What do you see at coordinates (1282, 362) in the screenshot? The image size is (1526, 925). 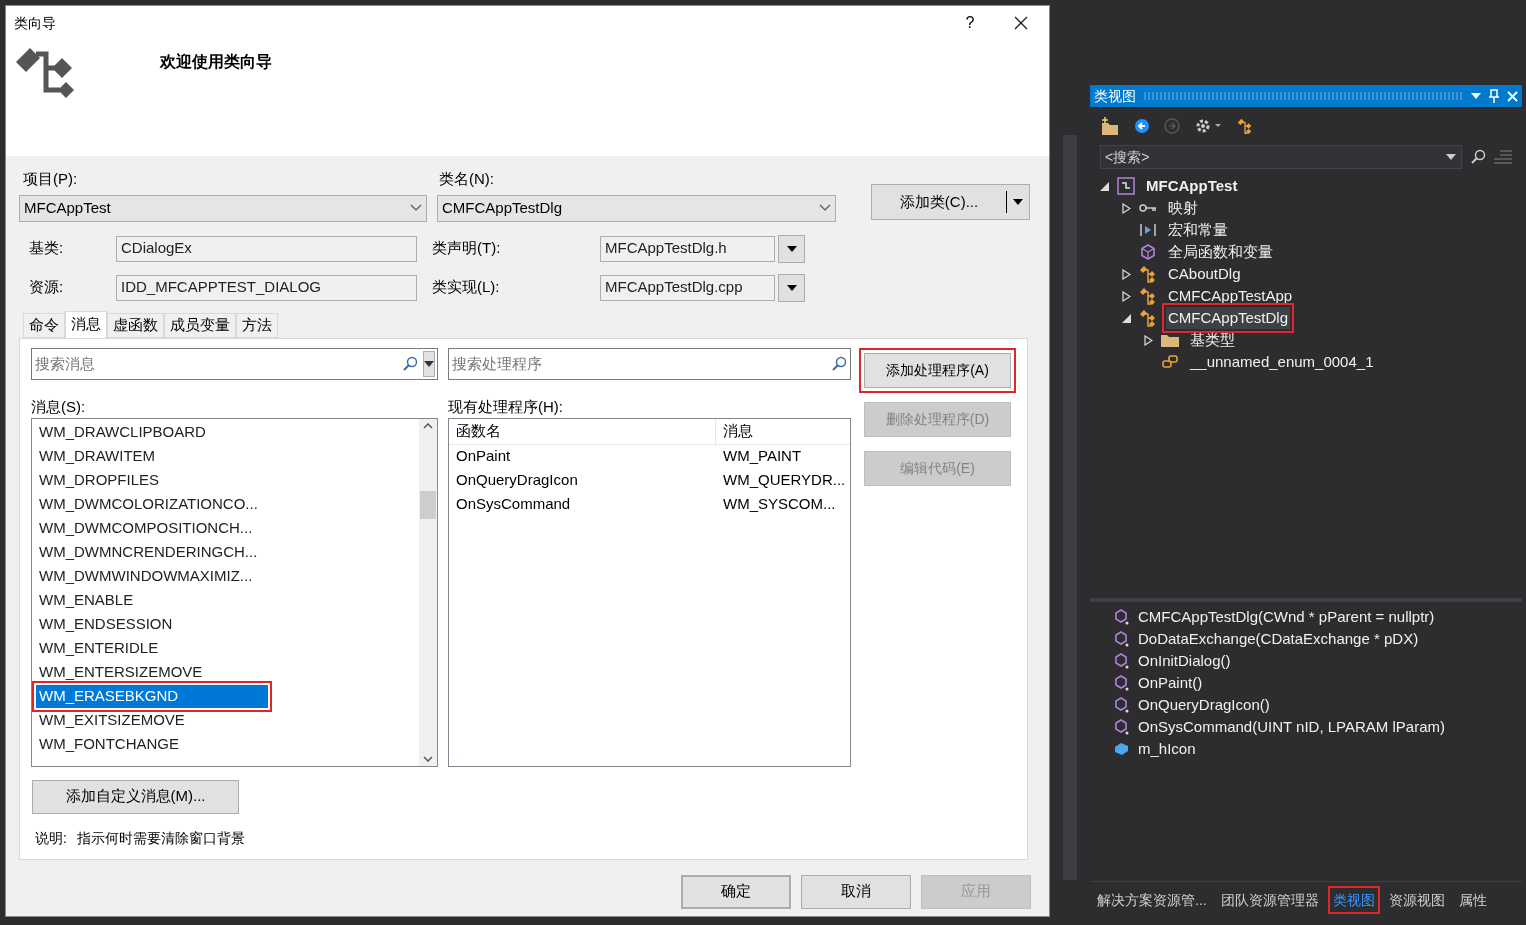 I see `tree-item: __unnamed_enum_0004_1` at bounding box center [1282, 362].